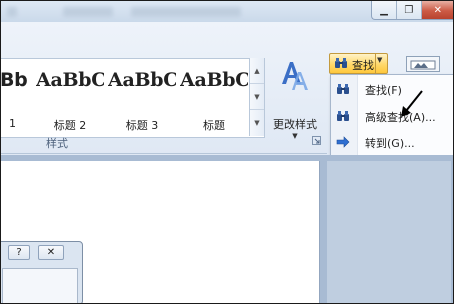 The image size is (454, 304). I want to click on more-icon: ▼, so click(257, 122).